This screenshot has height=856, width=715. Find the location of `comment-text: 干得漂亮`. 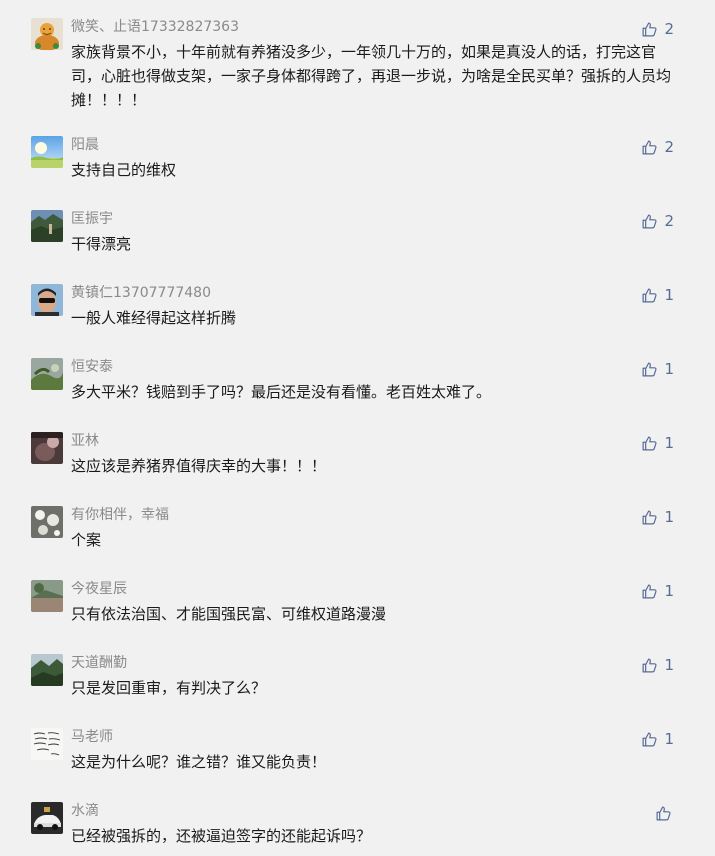

comment-text: 干得漂亮 is located at coordinates (101, 244).